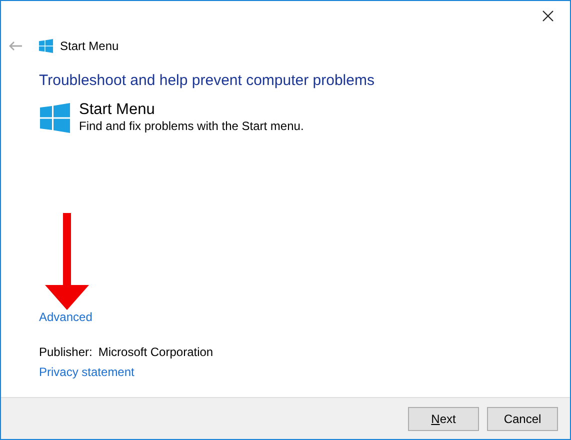  I want to click on page-heading: Troubleshoot and help prevent computer problems, so click(207, 81).